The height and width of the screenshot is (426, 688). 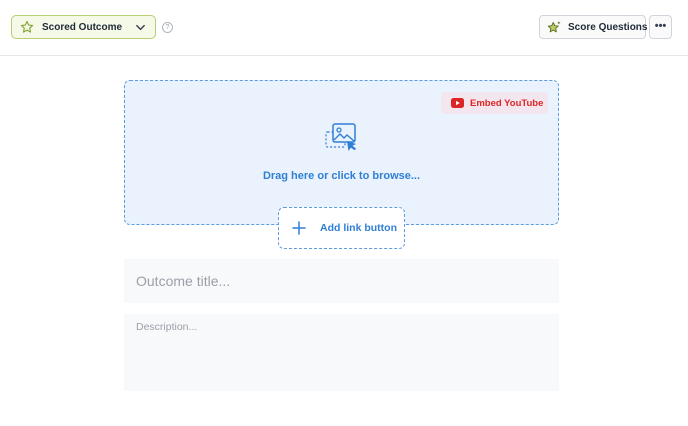 I want to click on chevron-down-icon, so click(x=140, y=27).